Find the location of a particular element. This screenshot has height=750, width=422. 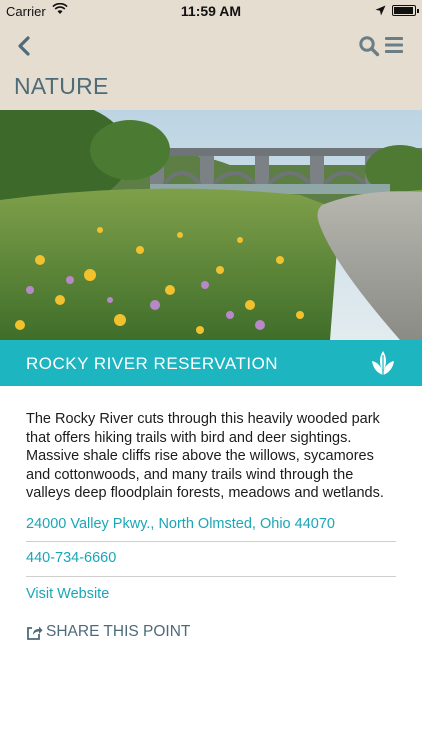

search-icon is located at coordinates (369, 46).